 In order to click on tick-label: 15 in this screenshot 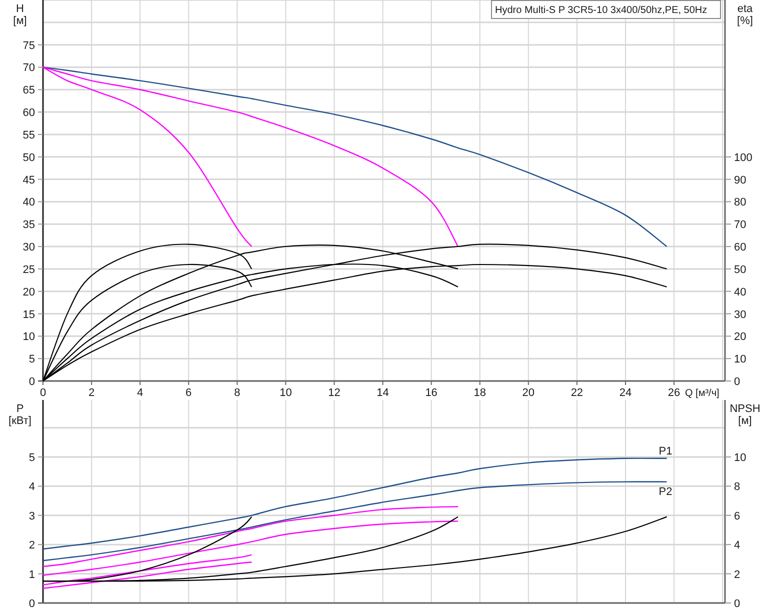, I will do `click(28, 314)`.